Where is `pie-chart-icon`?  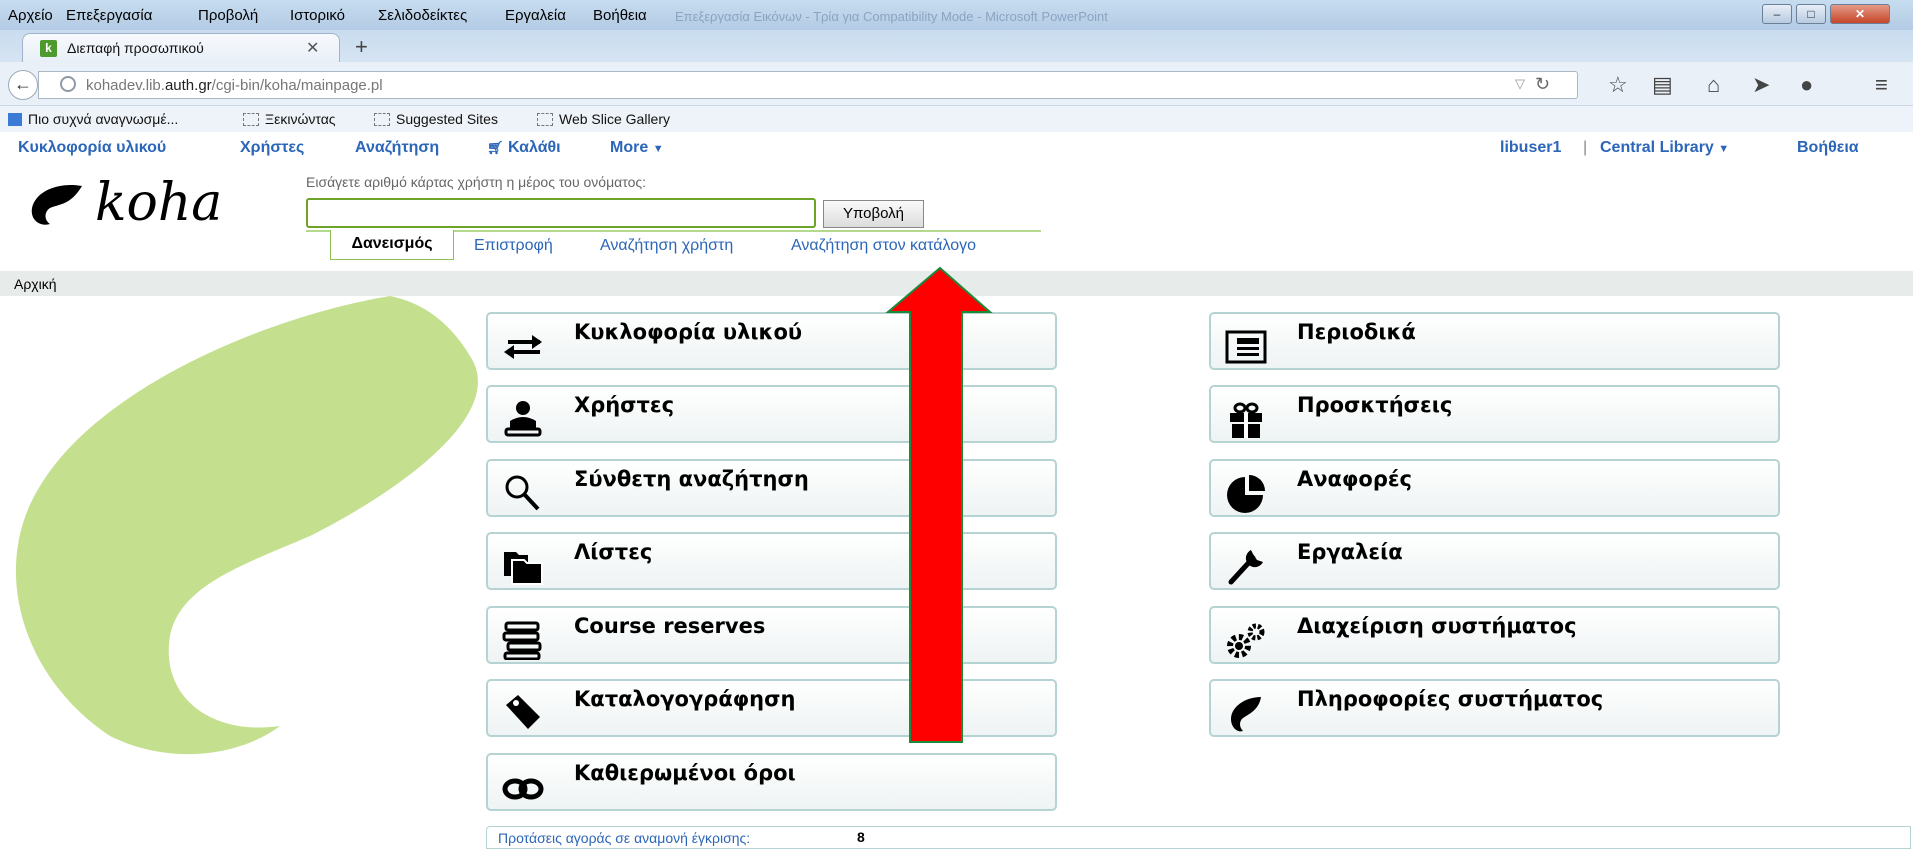 pie-chart-icon is located at coordinates (1246, 494).